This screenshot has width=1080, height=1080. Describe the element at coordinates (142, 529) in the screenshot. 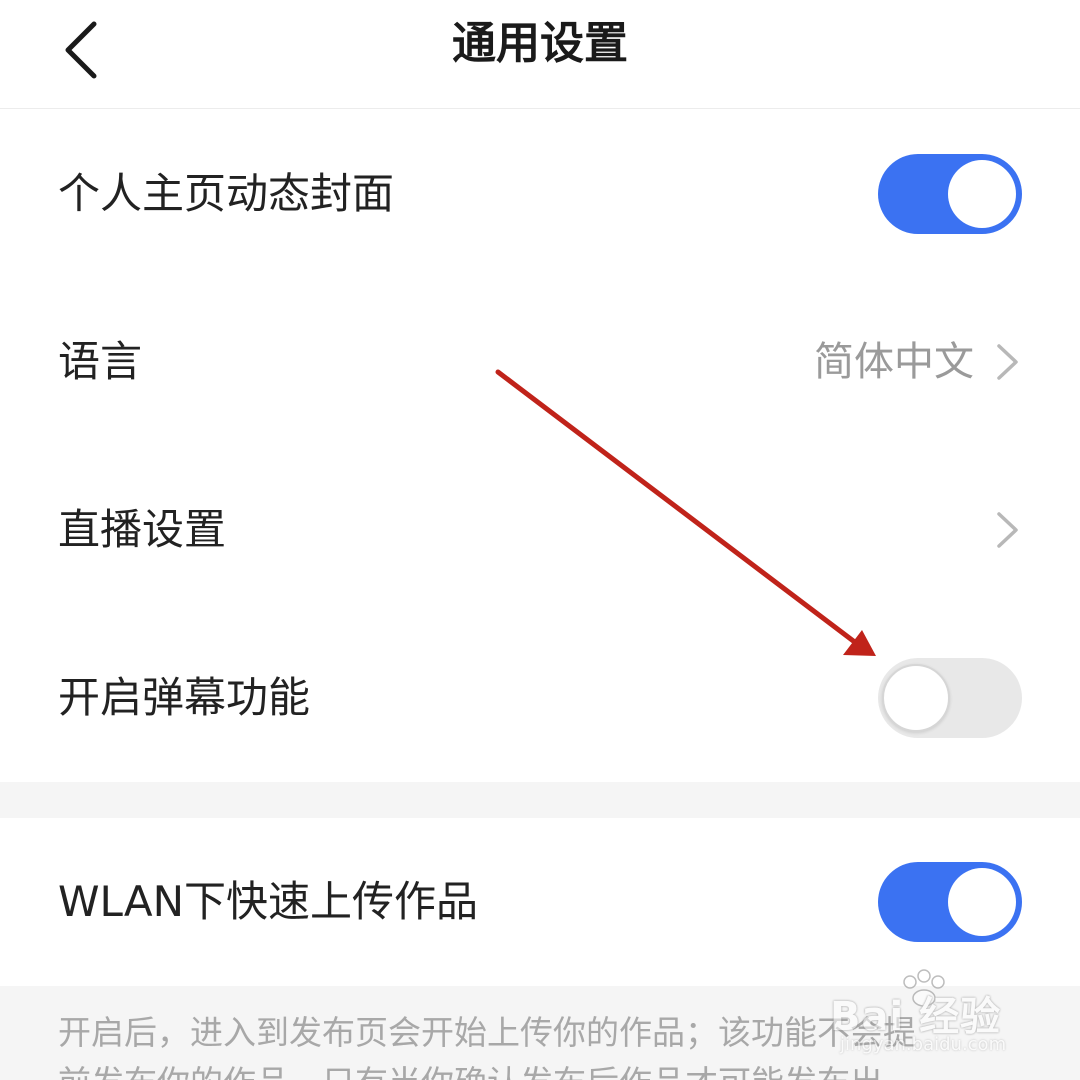

I see `setting-label: 直播设置` at that location.